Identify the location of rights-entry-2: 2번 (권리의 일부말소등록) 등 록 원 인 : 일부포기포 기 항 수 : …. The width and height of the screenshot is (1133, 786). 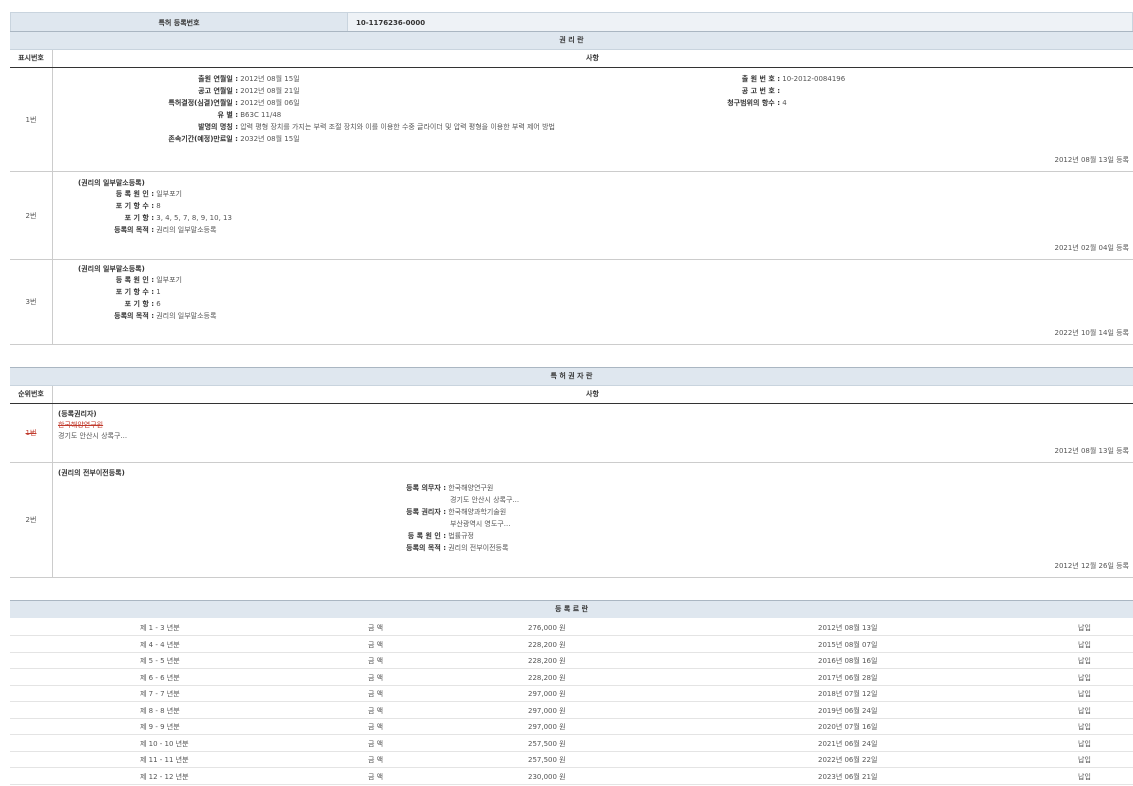
(571, 216).